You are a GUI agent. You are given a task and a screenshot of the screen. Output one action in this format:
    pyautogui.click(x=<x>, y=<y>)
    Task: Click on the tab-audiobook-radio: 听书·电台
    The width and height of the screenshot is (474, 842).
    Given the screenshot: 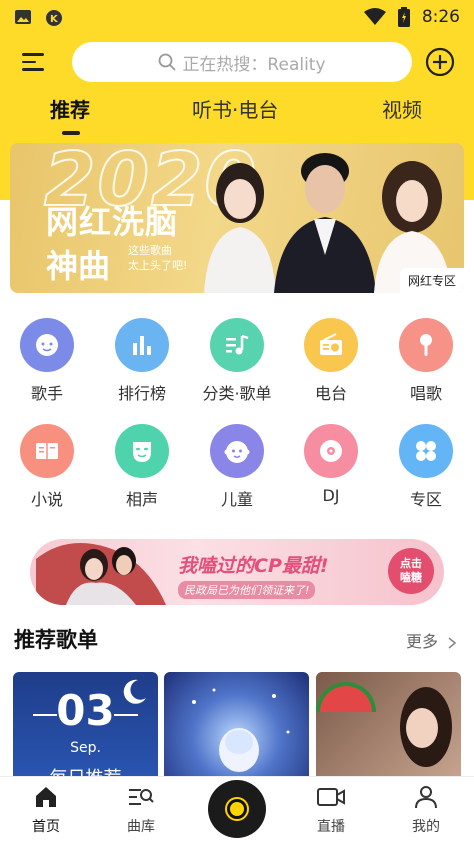 What is the action you would take?
    pyautogui.click(x=235, y=108)
    